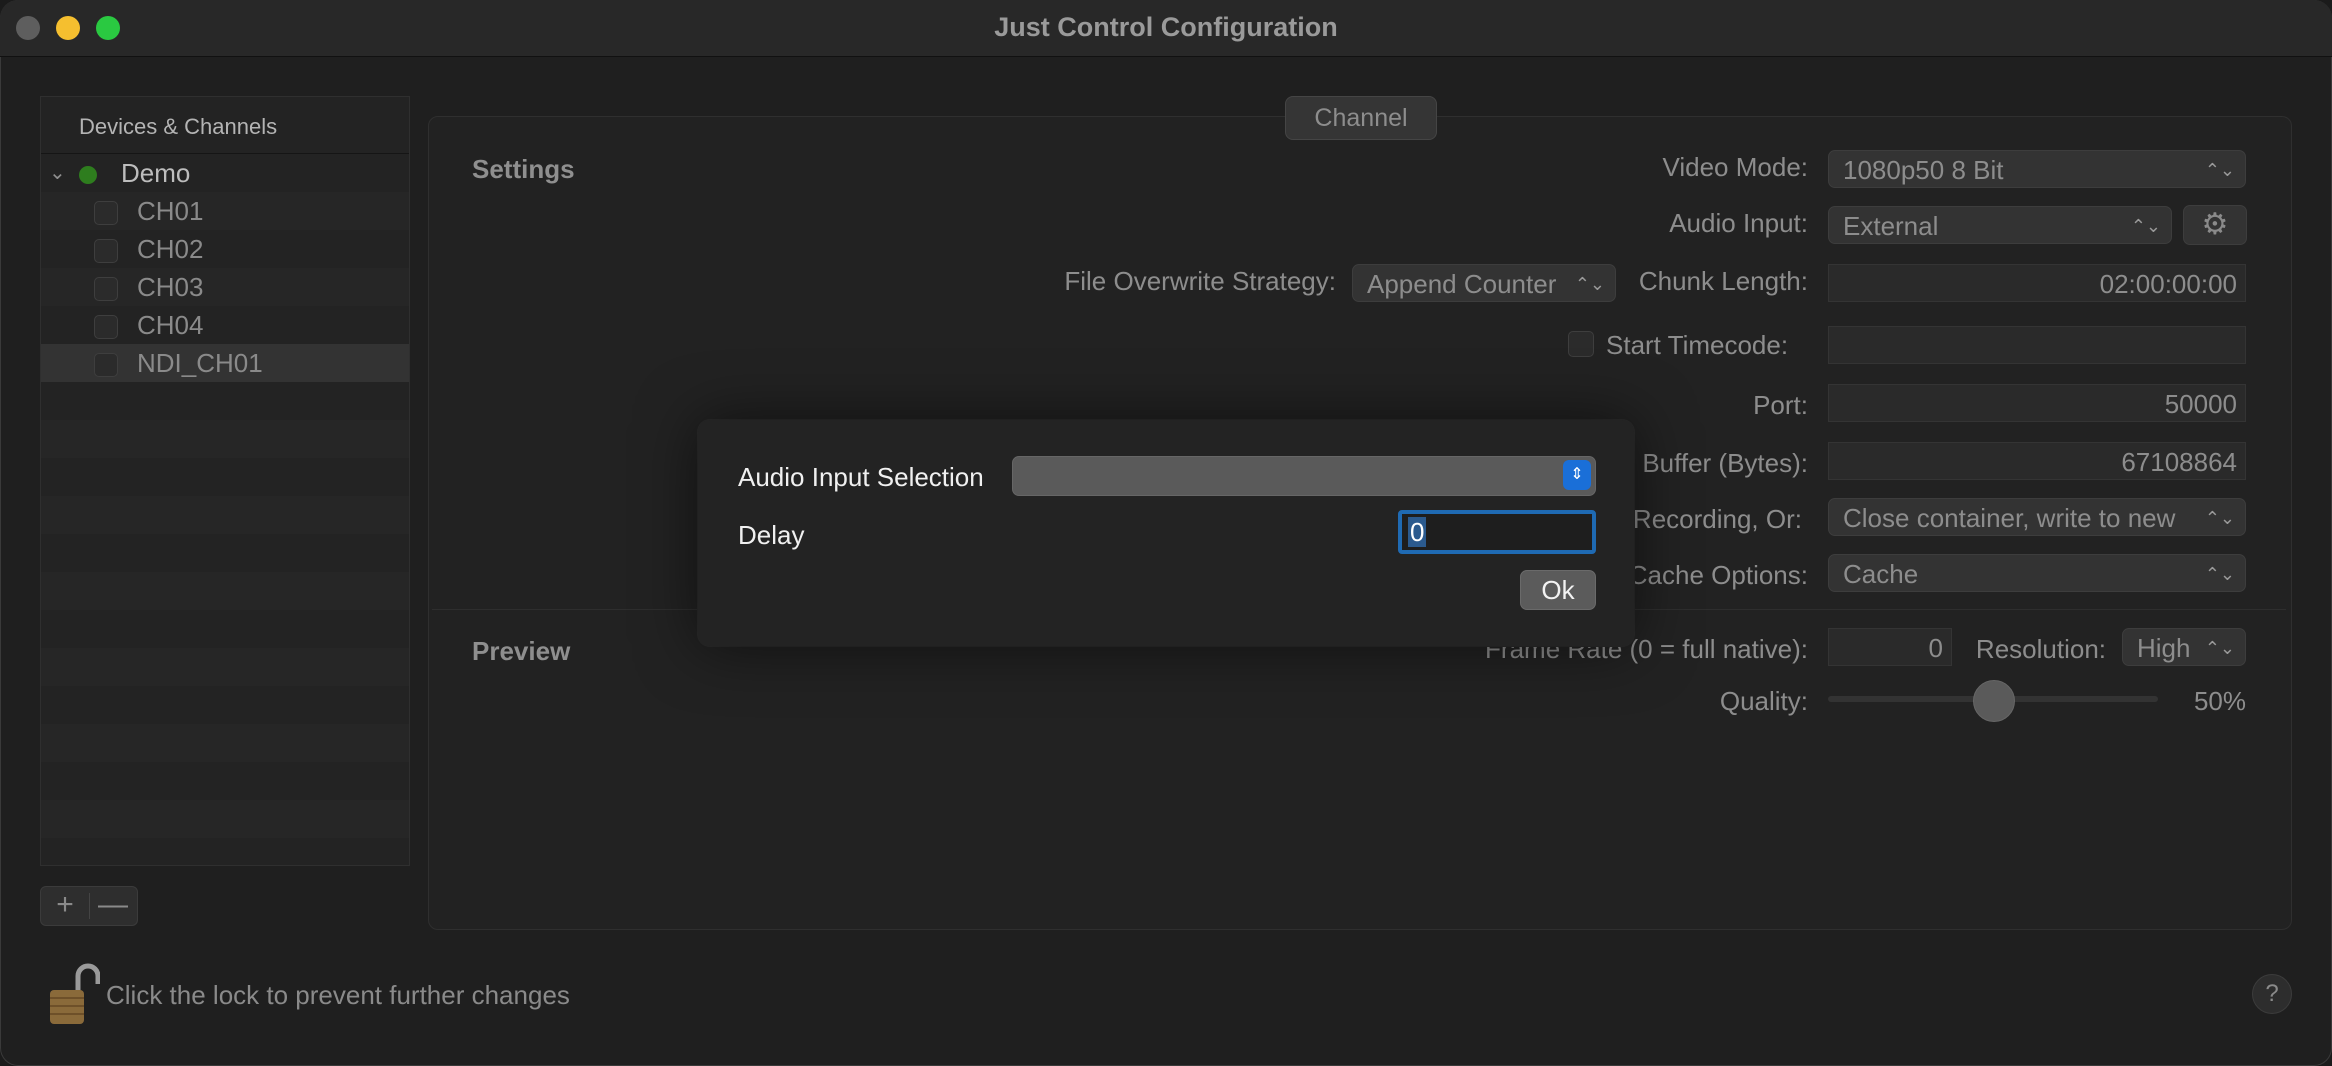 This screenshot has height=1066, width=2332. I want to click on resolution-select: High ⌃⌄, so click(2184, 647).